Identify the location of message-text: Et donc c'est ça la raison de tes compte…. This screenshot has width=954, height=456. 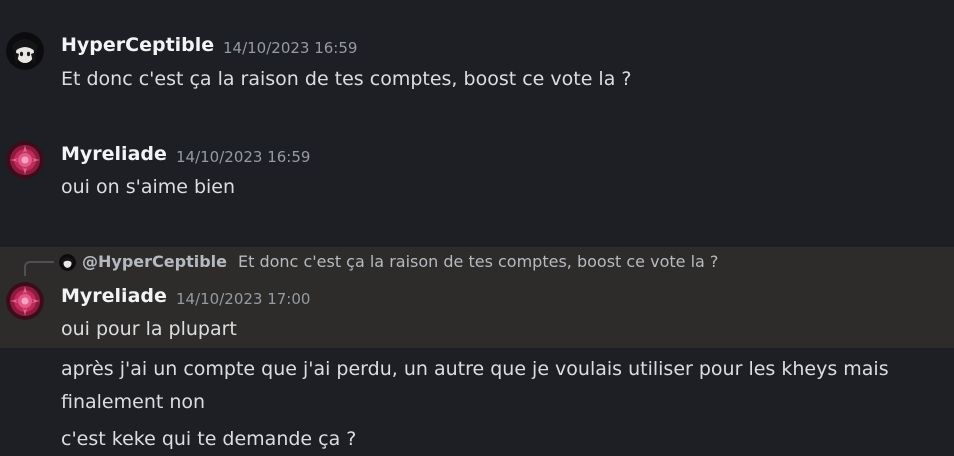
(346, 79).